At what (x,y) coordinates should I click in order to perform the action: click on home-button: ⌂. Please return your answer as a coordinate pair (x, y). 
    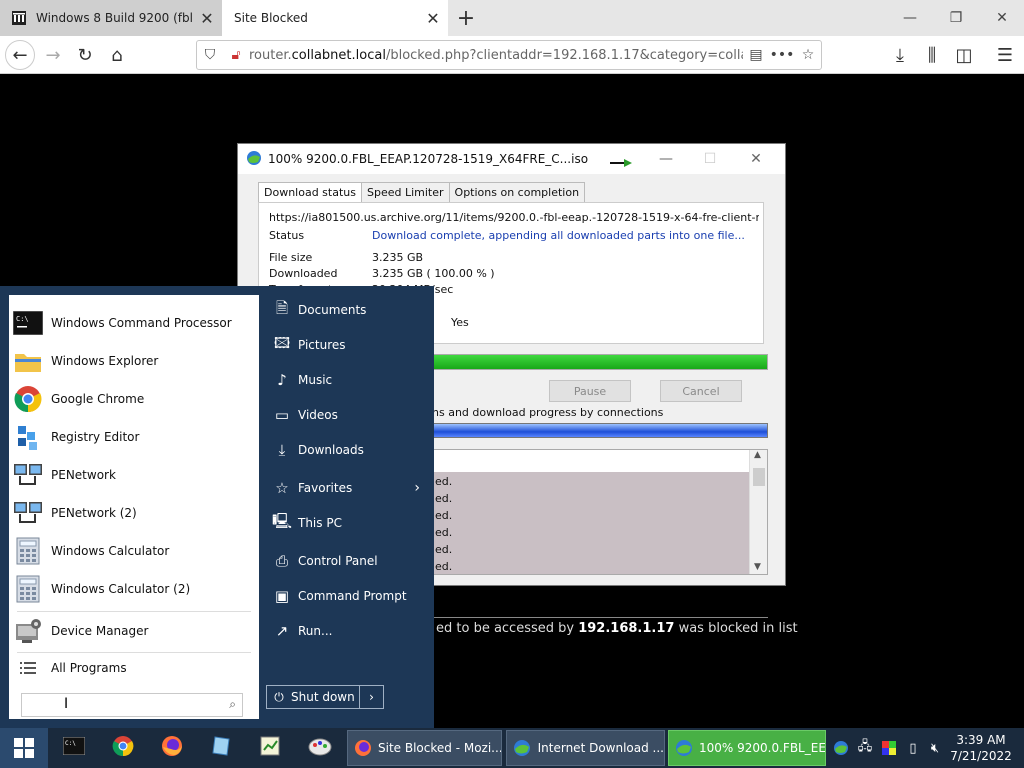
    Looking at the image, I should click on (117, 55).